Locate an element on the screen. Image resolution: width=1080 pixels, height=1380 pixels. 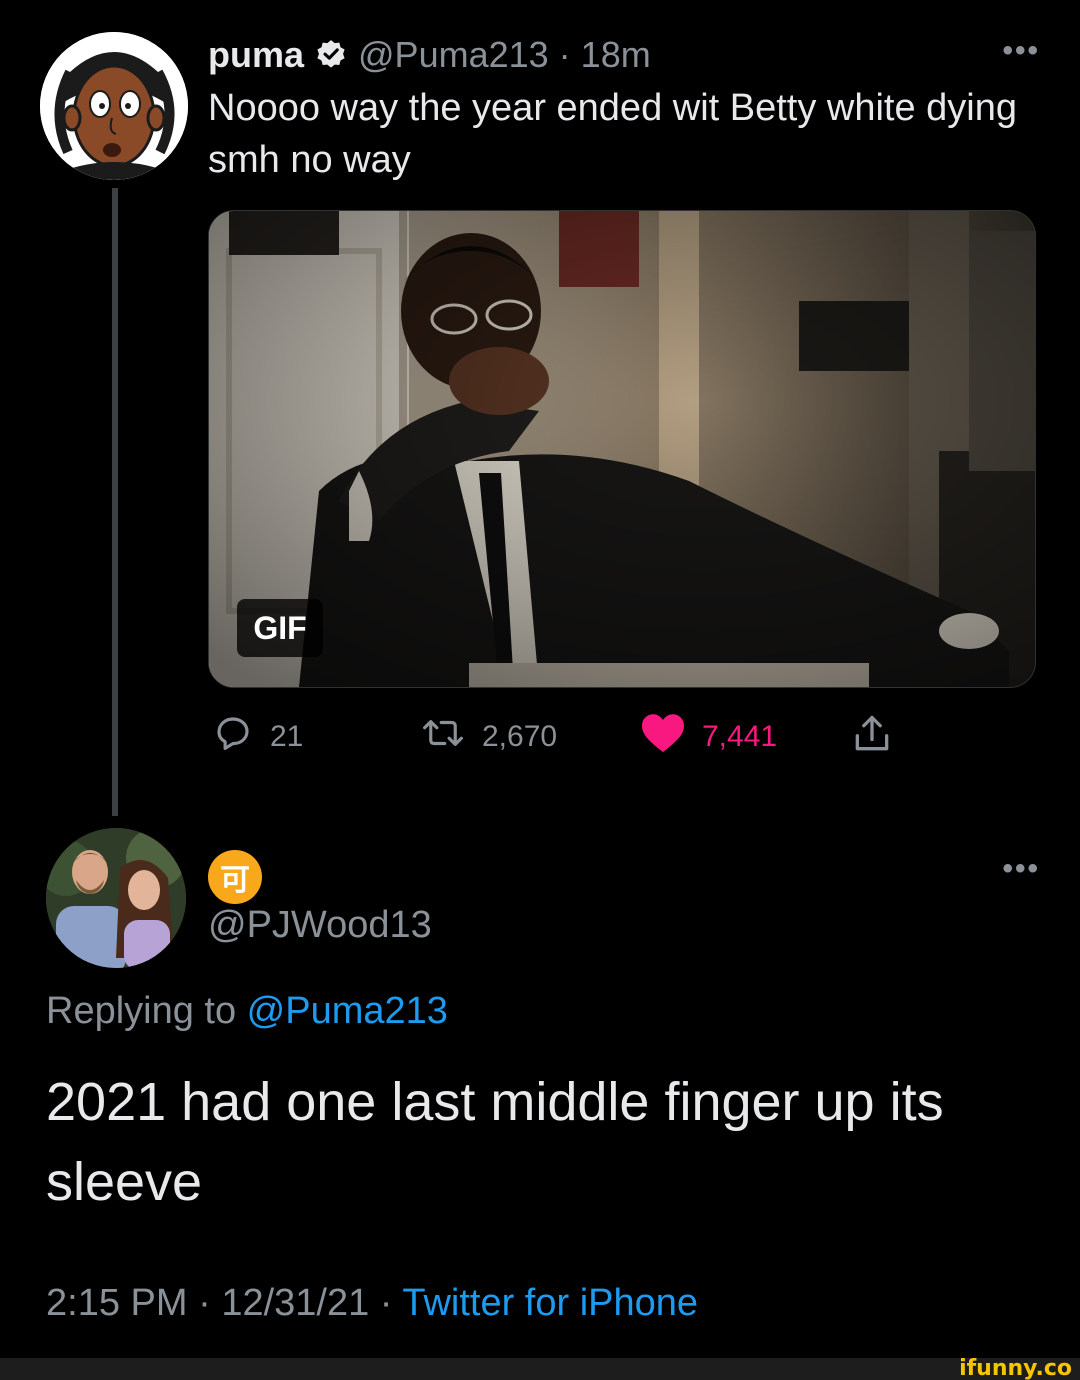
ifunny-watermark: ifunny.co is located at coordinates (1015, 1368).